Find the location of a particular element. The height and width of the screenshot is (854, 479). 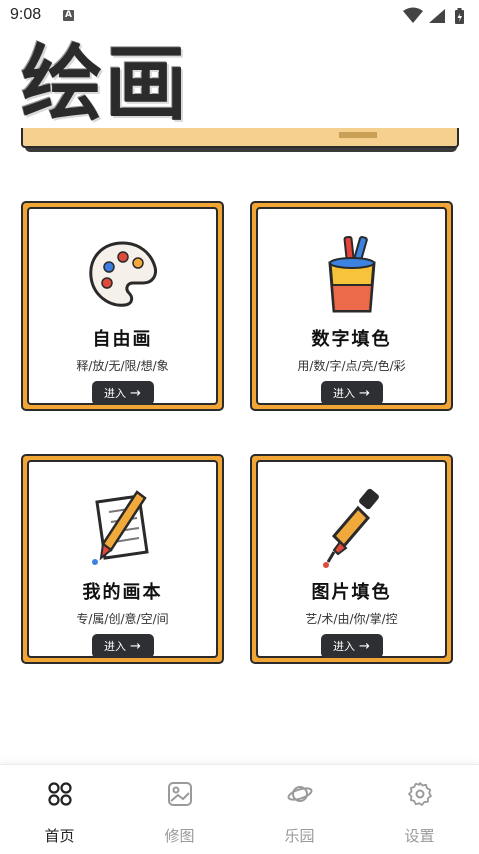

header-banner: 绘画 is located at coordinates (240, 95).